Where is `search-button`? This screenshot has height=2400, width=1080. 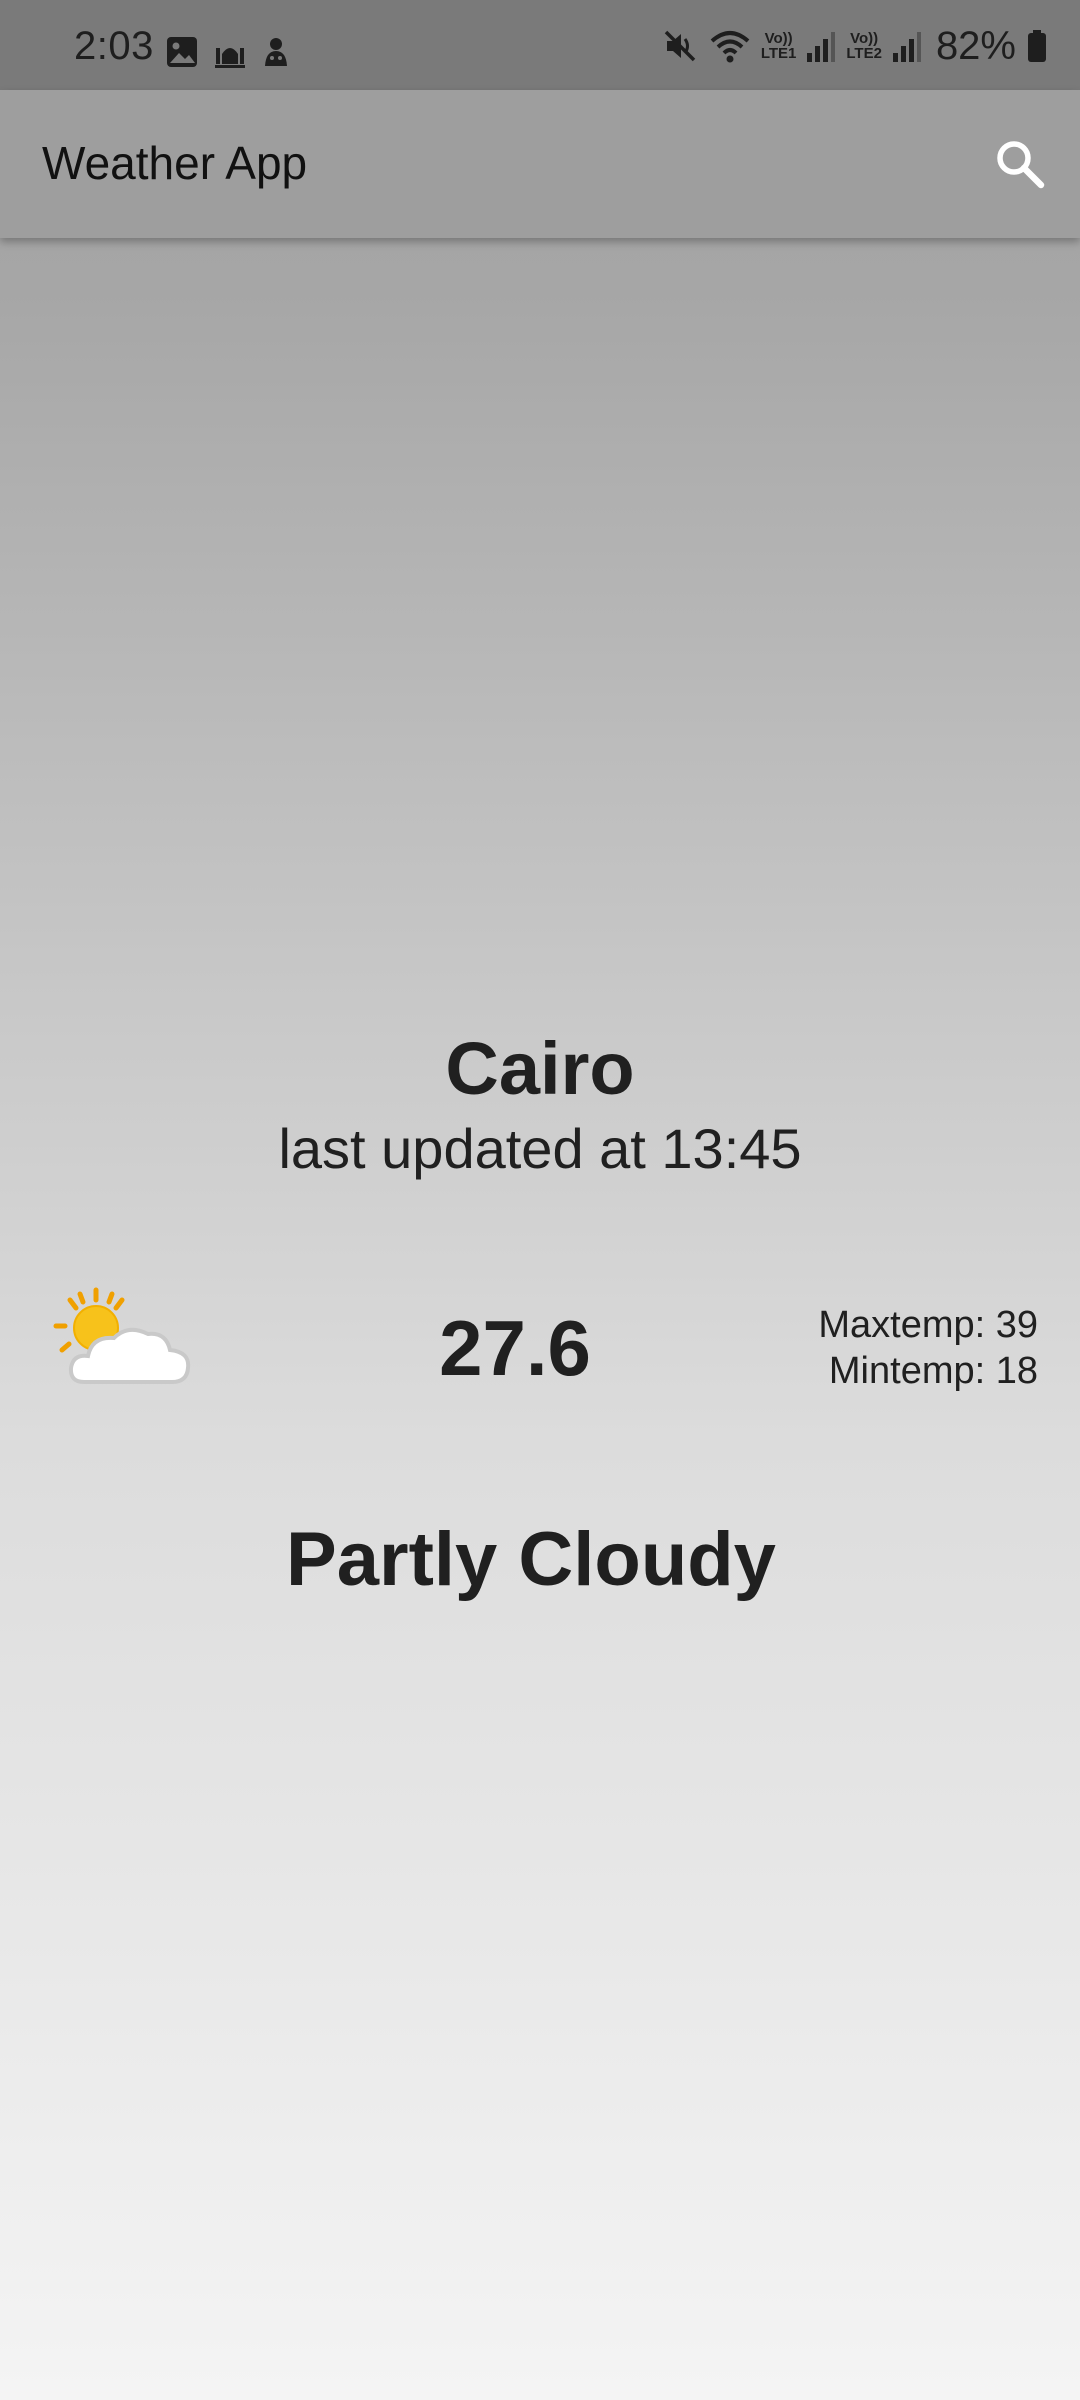
search-button is located at coordinates (1020, 164).